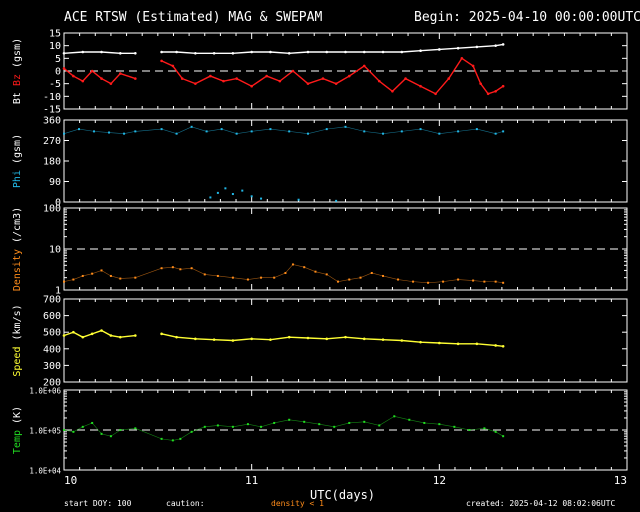 The image size is (640, 512). I want to click on x-tick-label: 13, so click(620, 480).